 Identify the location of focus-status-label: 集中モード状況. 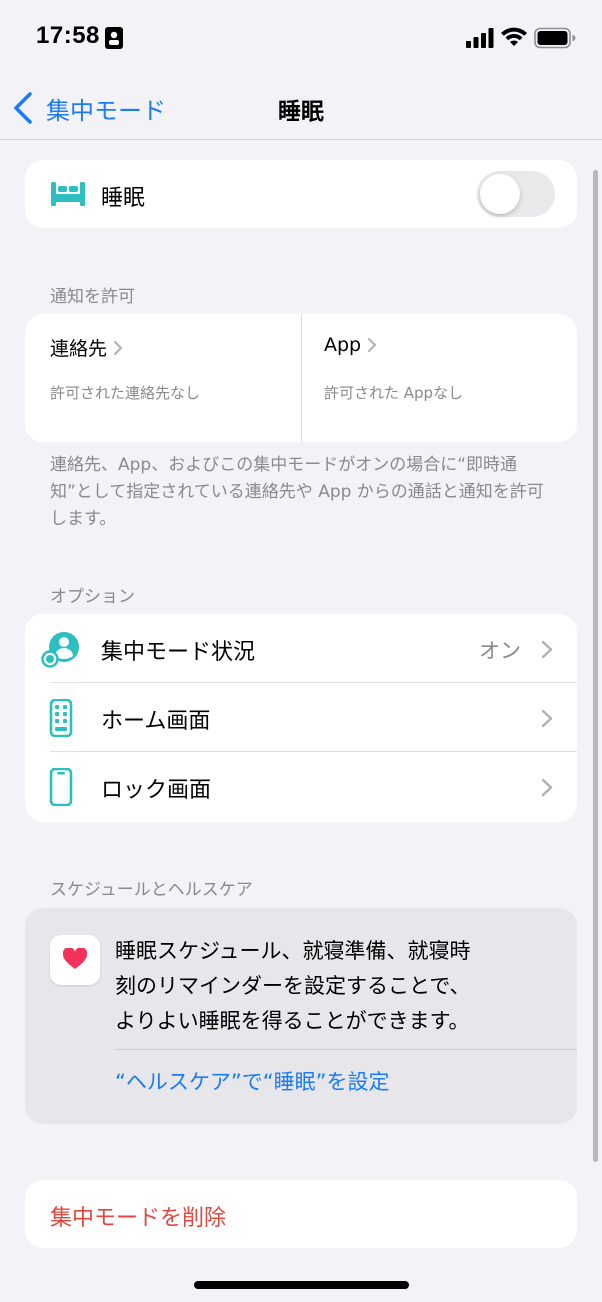
(178, 652).